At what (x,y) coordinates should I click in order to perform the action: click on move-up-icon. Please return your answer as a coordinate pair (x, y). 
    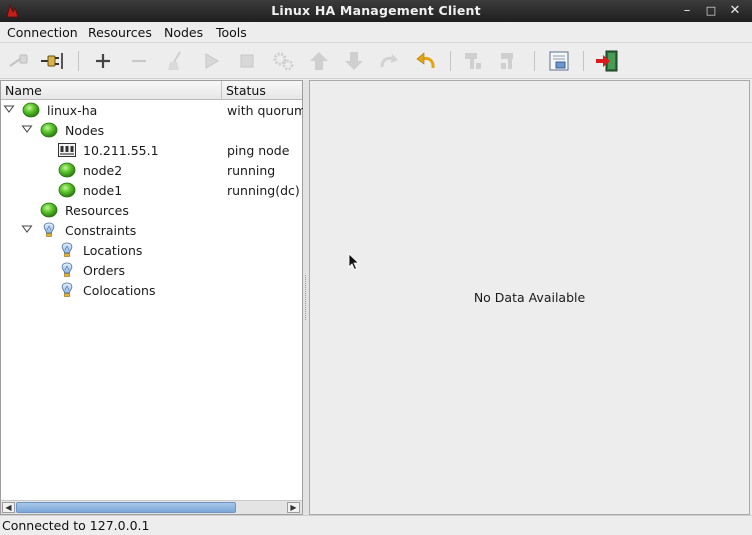
    Looking at the image, I should click on (319, 61).